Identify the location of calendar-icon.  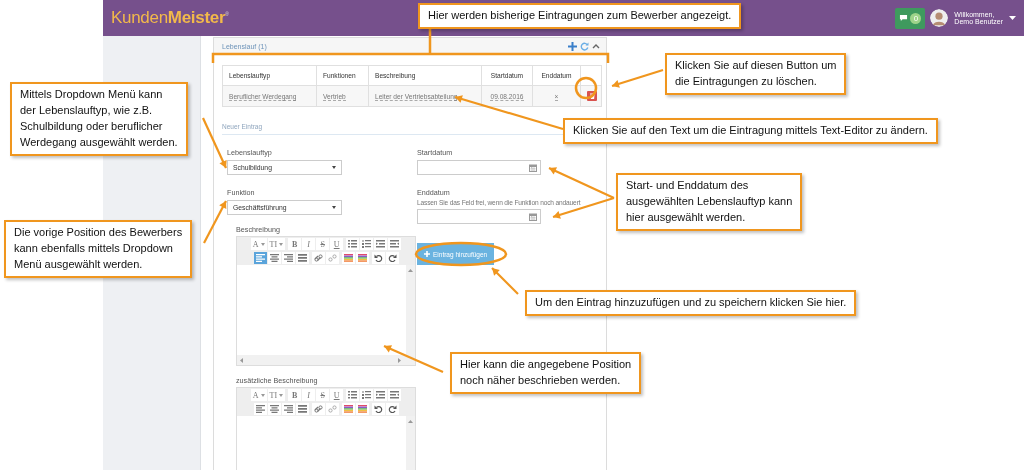
(533, 216).